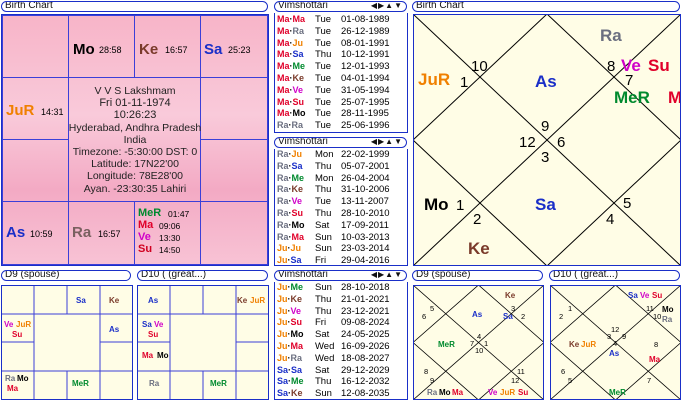 This screenshot has height=401, width=683. Describe the element at coordinates (609, 336) in the screenshot. I see `house-number: 3` at that location.